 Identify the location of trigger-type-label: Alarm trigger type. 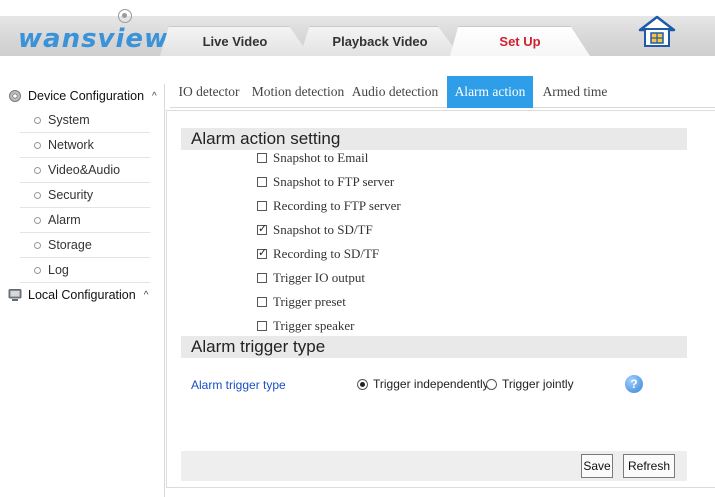
(238, 385).